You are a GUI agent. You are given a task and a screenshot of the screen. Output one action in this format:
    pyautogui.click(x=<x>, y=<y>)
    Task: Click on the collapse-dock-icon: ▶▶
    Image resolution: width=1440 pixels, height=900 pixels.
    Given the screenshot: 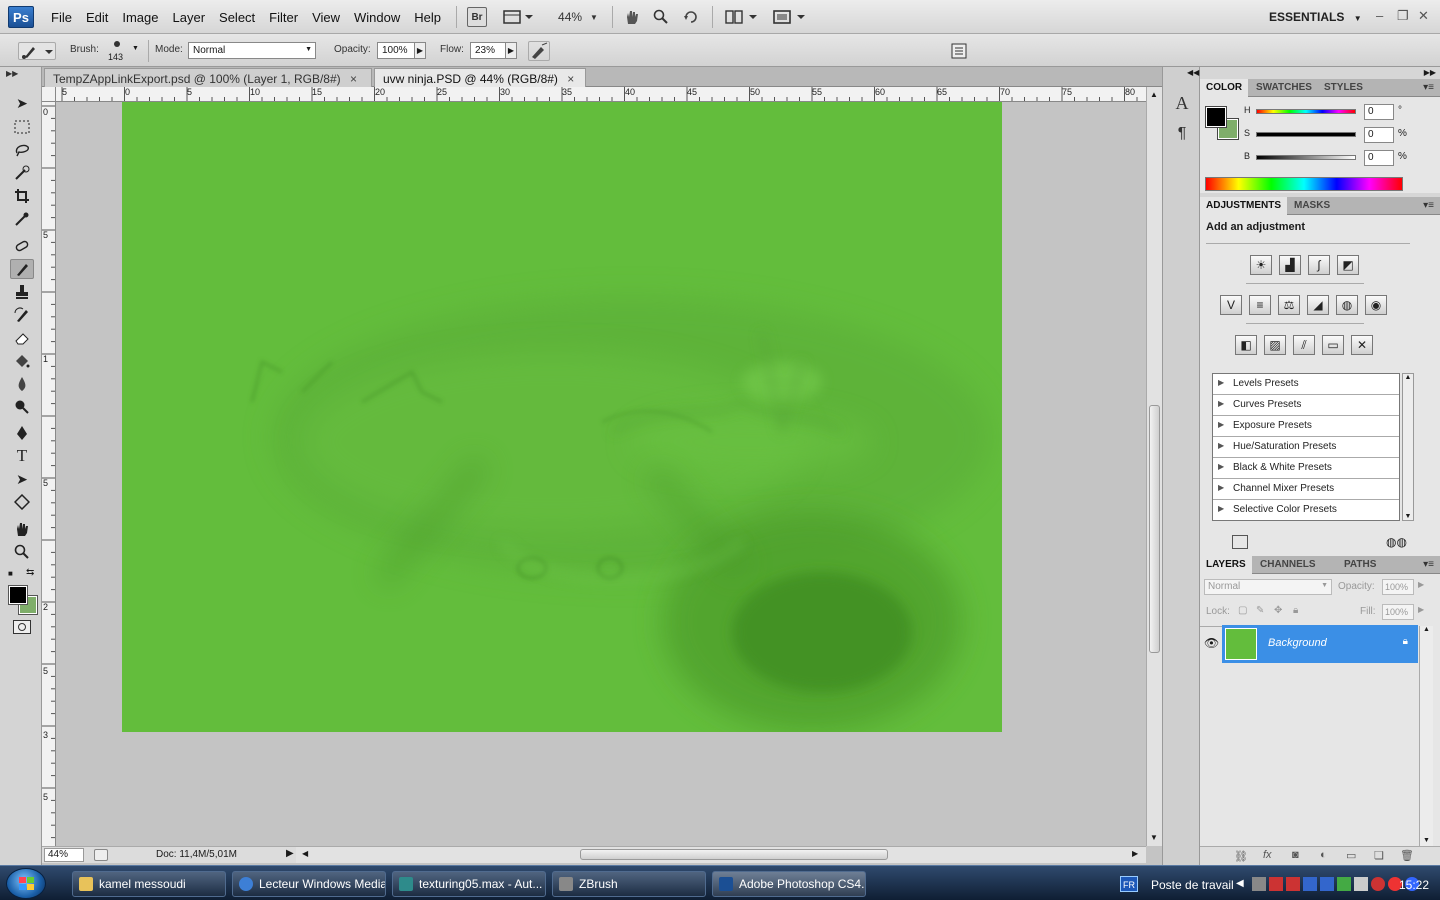 What is the action you would take?
    pyautogui.click(x=1430, y=72)
    